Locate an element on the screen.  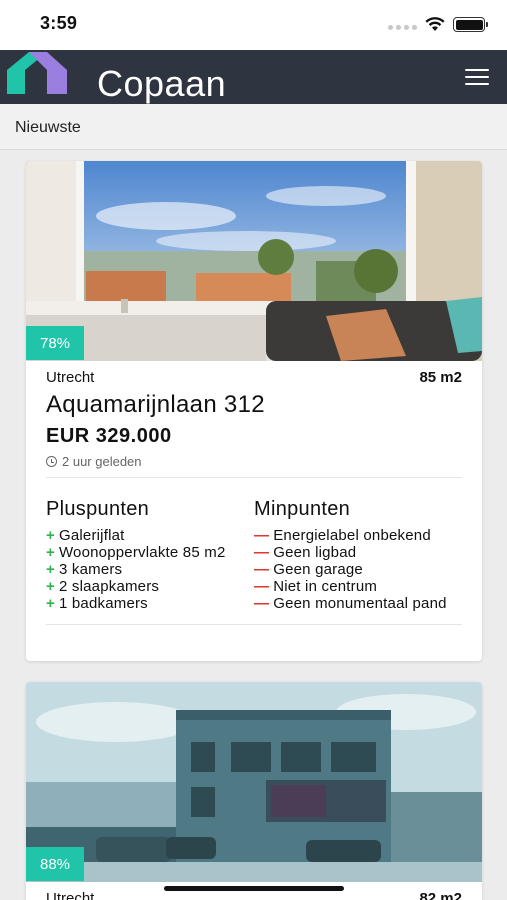
listing-price: EUR 329.000 is located at coordinates (109, 436).